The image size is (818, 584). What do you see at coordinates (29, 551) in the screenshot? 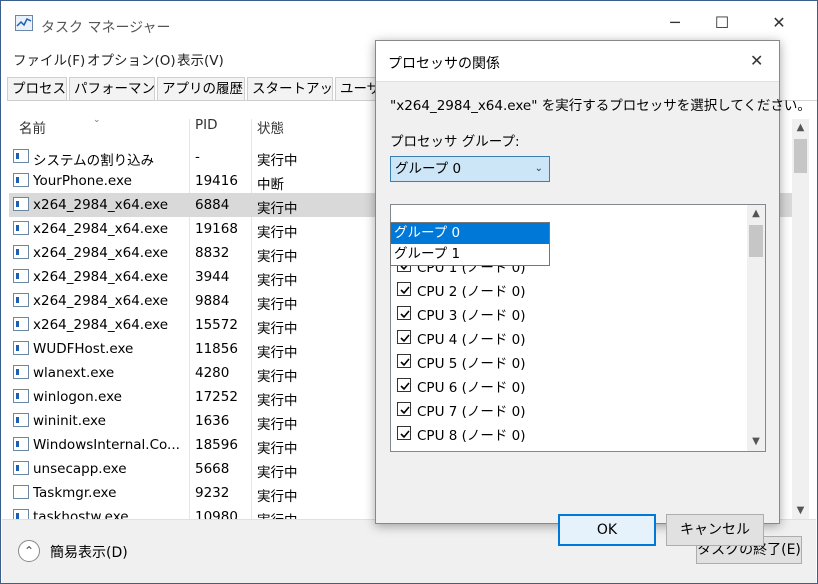
I see `chevron-up-icon: ⌃` at bounding box center [29, 551].